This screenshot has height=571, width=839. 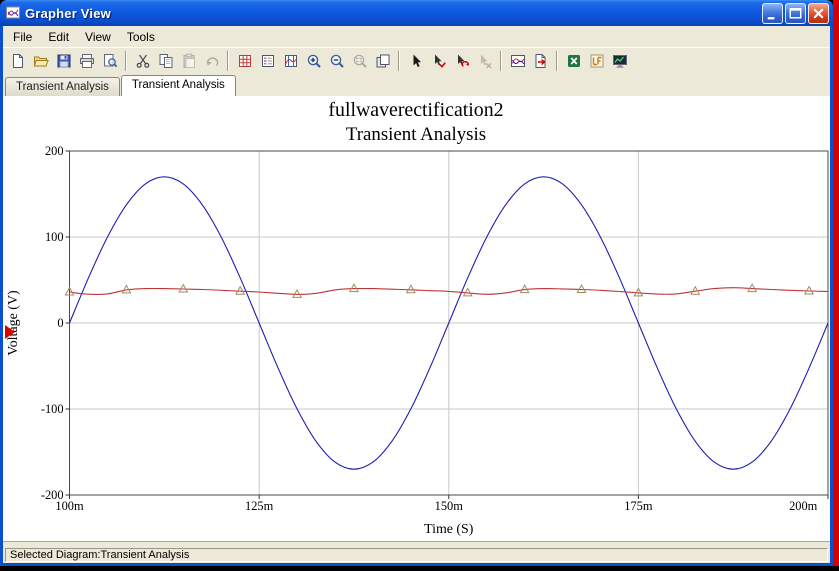 I want to click on print-icon, so click(x=87, y=61).